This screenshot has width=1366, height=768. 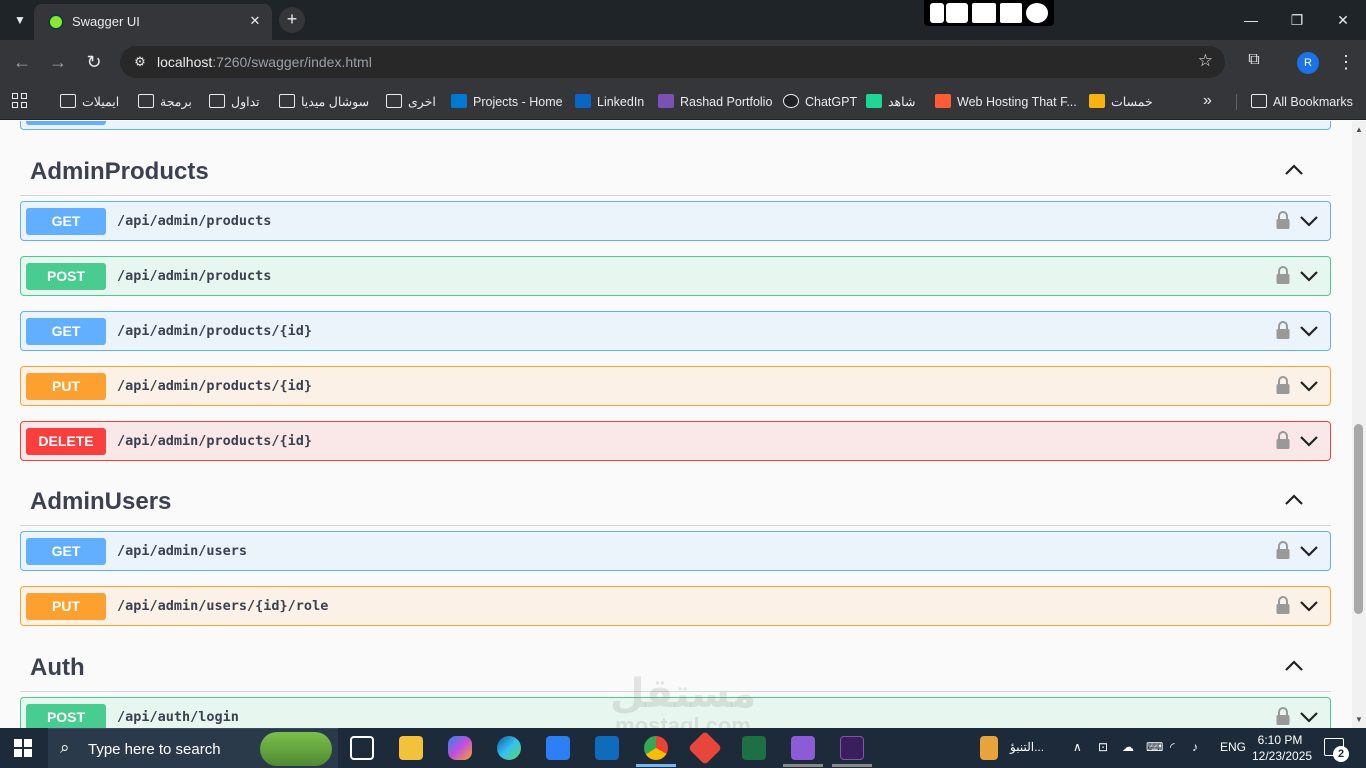 What do you see at coordinates (100, 502) in the screenshot?
I see `section-title: AdminUsers` at bounding box center [100, 502].